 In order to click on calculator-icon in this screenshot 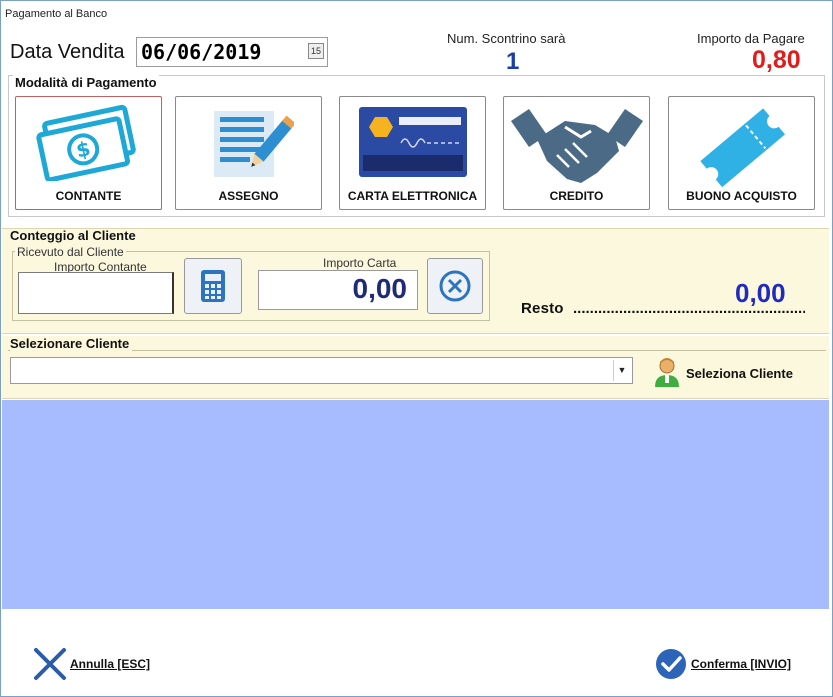, I will do `click(213, 286)`.